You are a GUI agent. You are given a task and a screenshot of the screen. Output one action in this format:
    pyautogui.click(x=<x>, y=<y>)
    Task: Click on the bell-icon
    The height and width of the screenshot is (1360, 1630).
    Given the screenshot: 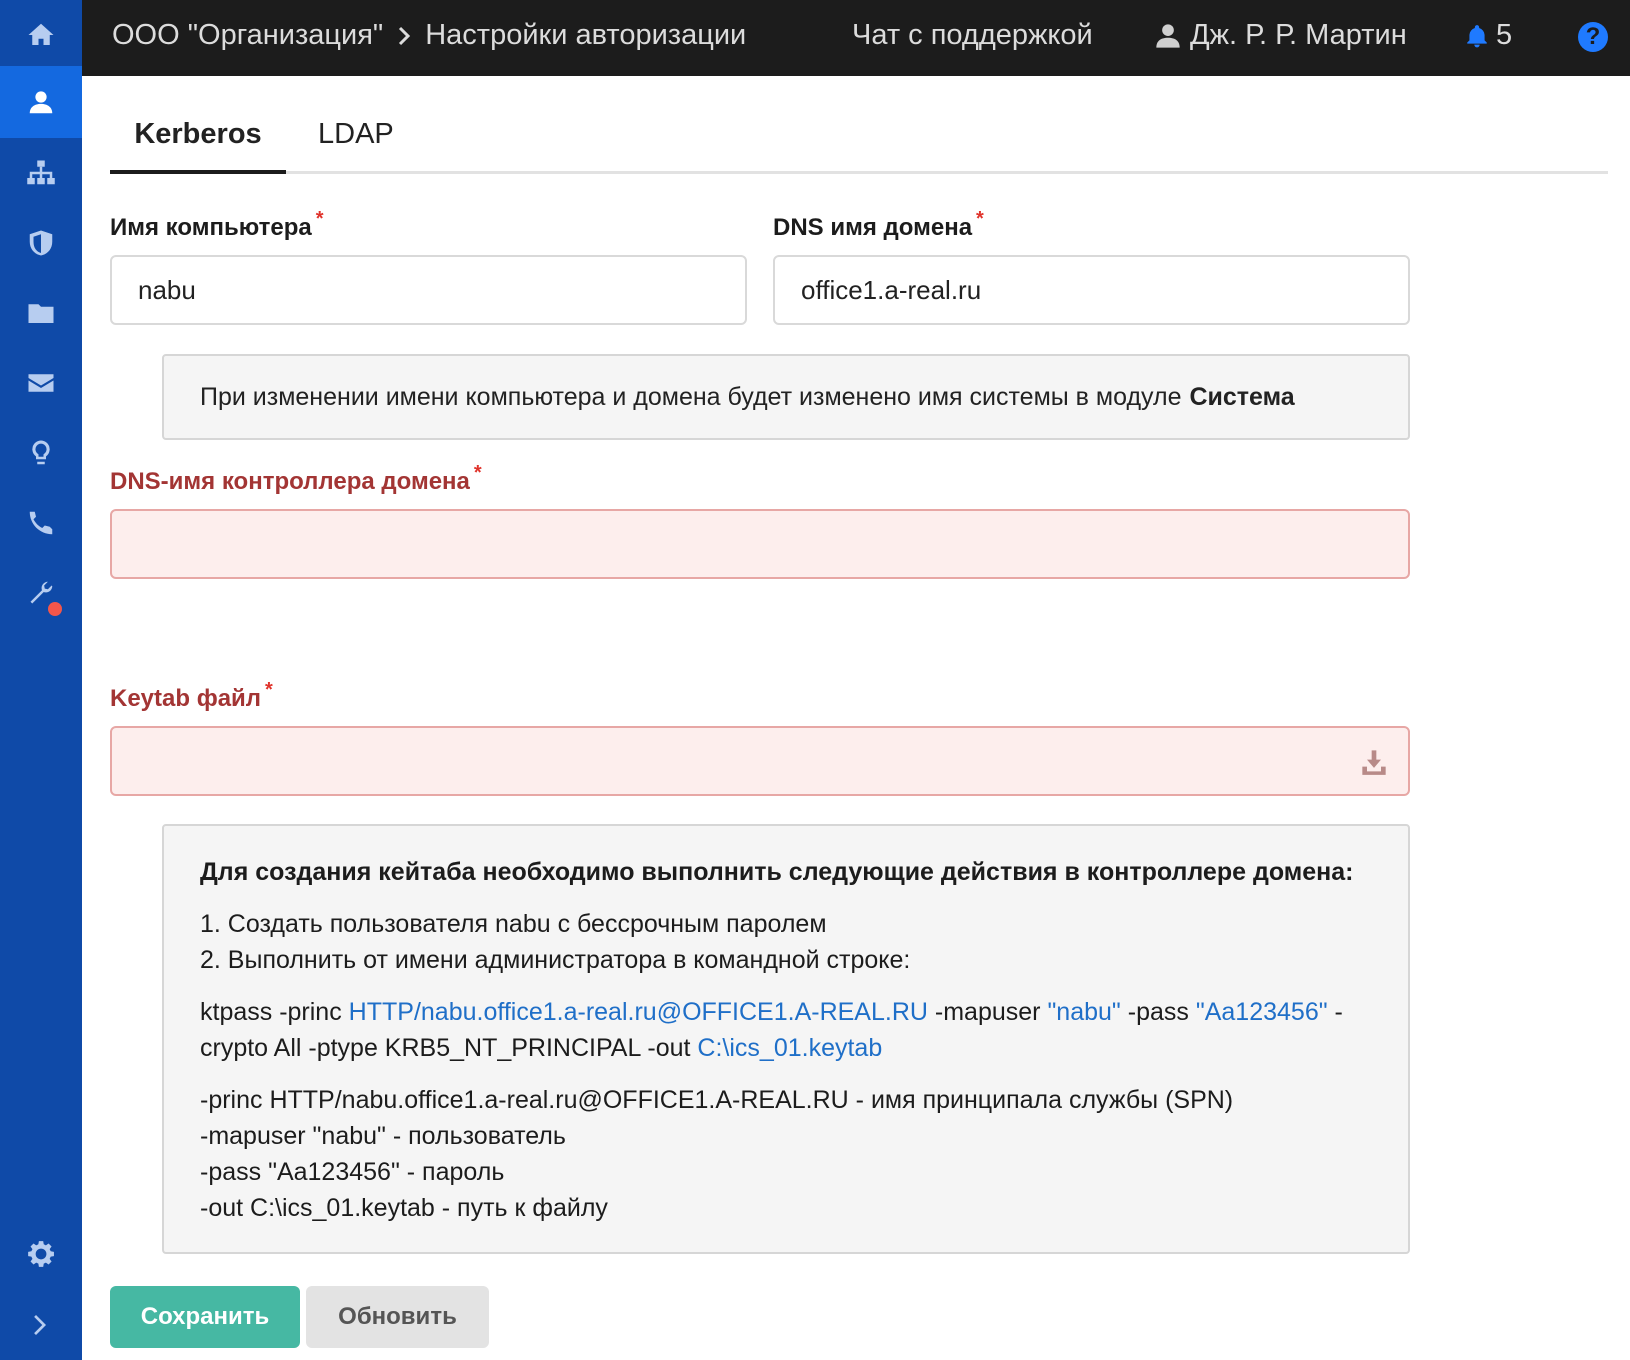 What is the action you would take?
    pyautogui.click(x=1477, y=35)
    